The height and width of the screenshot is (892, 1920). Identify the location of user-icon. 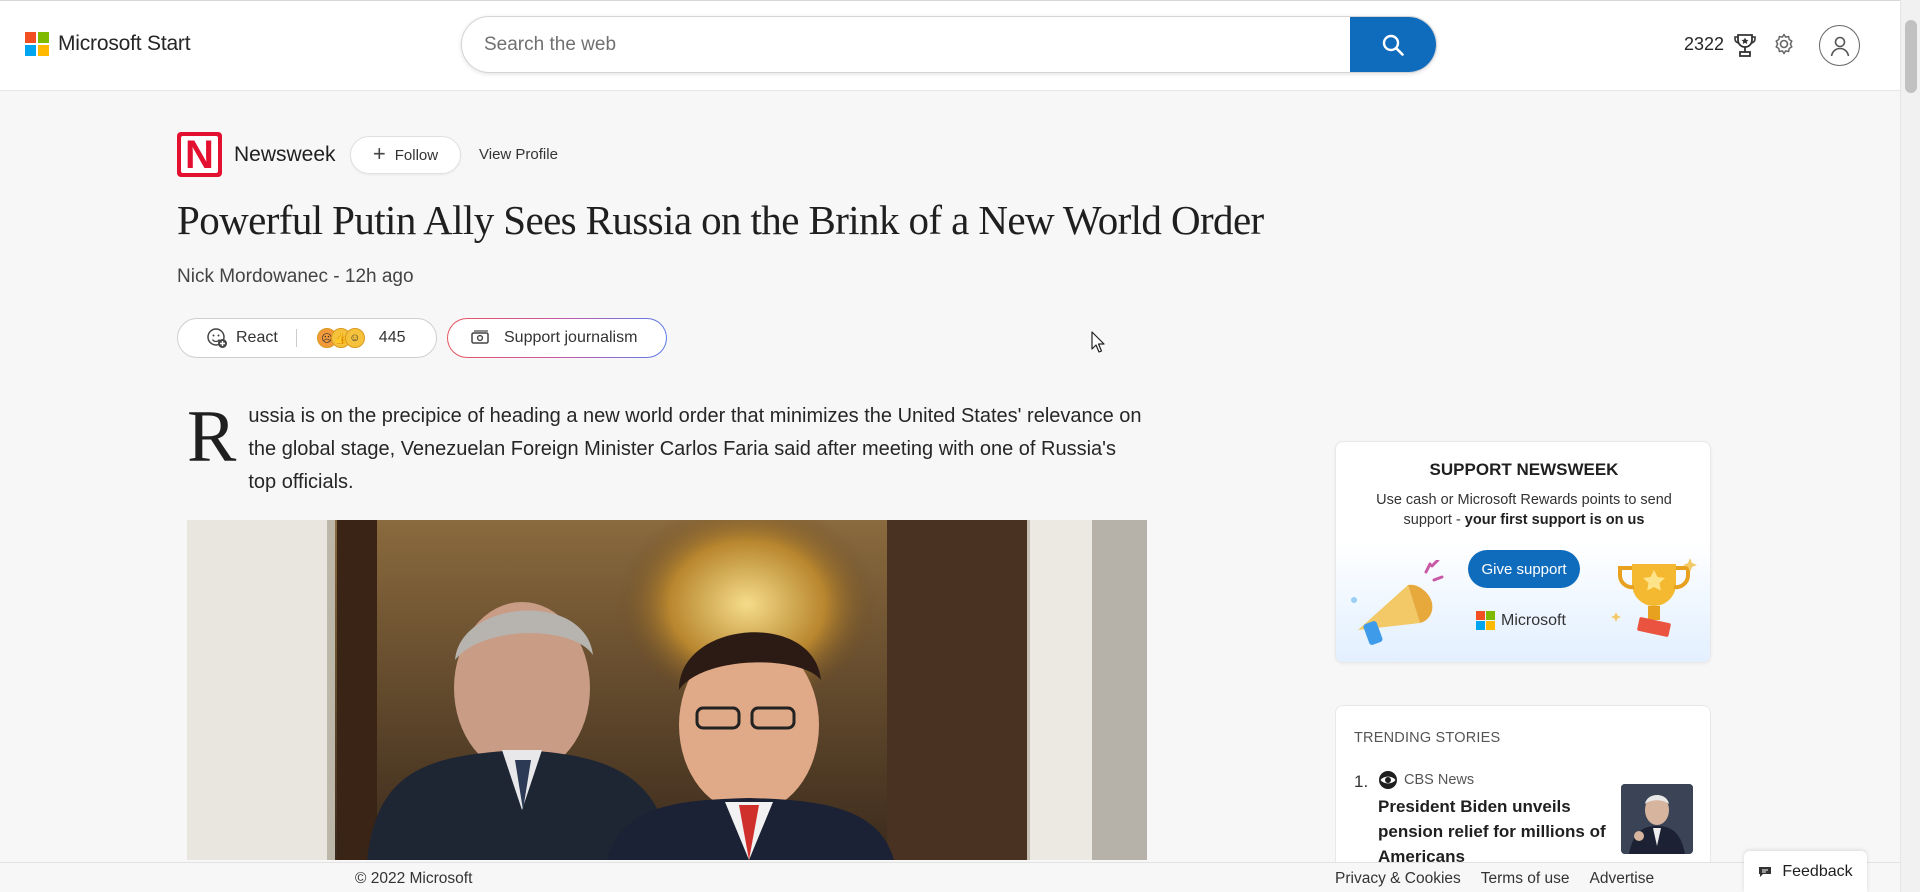
(1839, 46).